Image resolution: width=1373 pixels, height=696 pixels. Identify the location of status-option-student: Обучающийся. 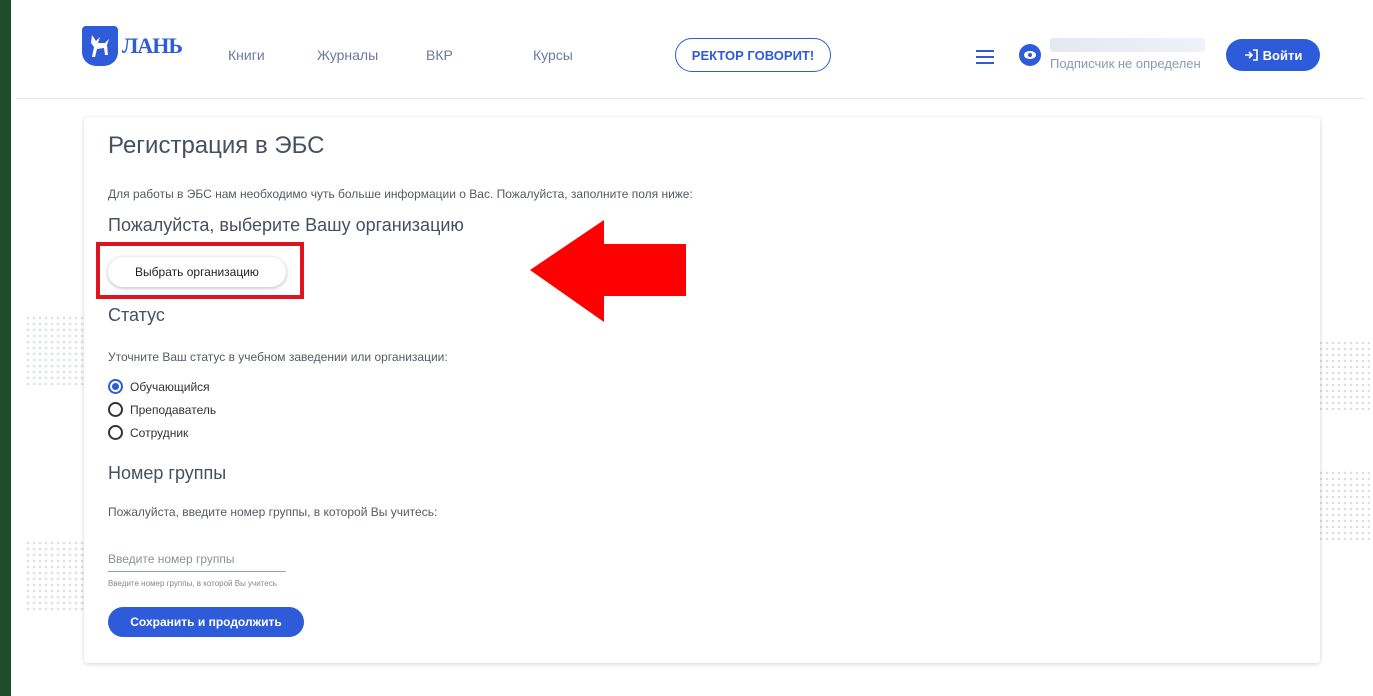
(159, 386).